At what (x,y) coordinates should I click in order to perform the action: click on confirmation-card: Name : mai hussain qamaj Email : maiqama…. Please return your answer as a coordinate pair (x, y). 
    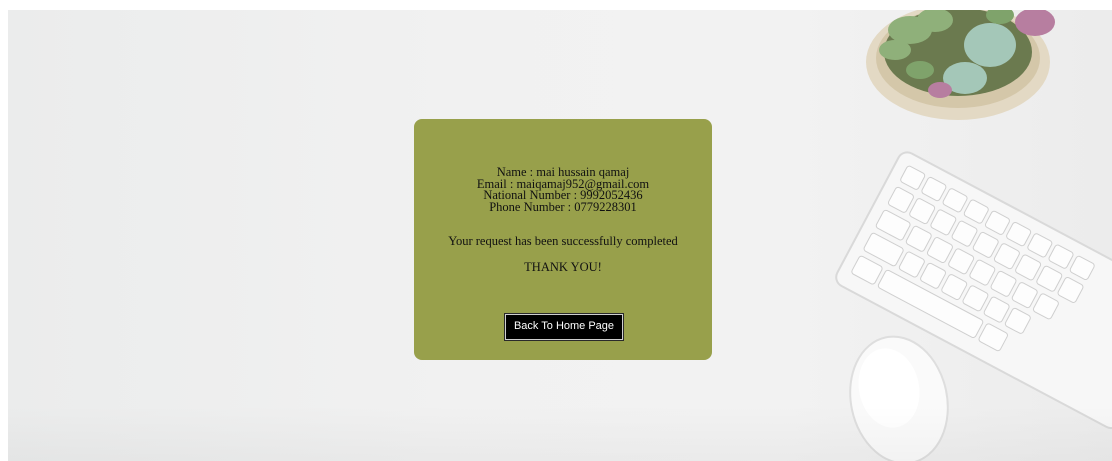
    Looking at the image, I should click on (563, 239).